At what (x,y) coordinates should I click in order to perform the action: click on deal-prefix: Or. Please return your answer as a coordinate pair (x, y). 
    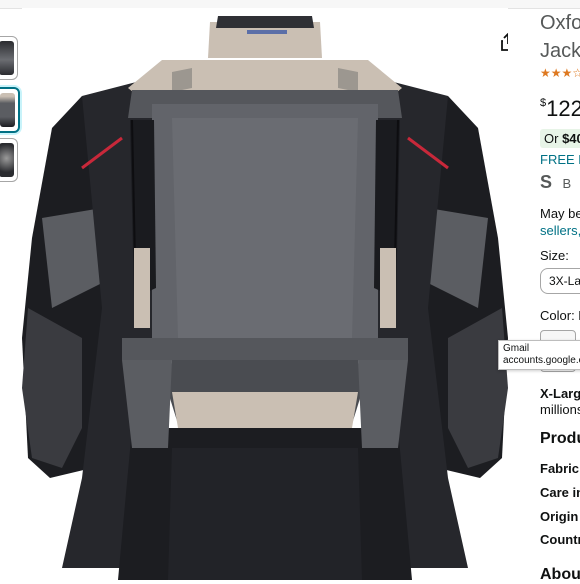
    Looking at the image, I should click on (553, 138).